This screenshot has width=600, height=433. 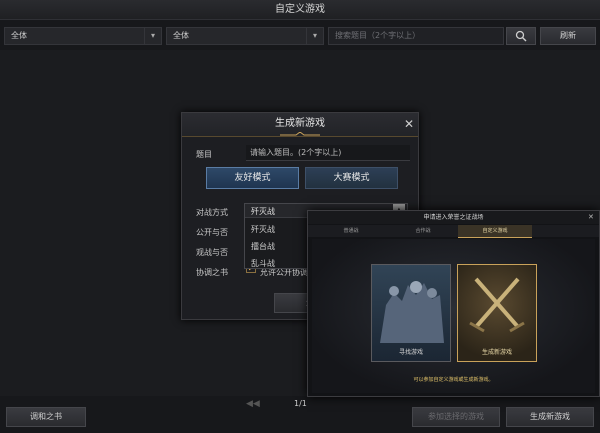 What do you see at coordinates (456, 417) in the screenshot?
I see `join-game-button: 参加选择的游戏` at bounding box center [456, 417].